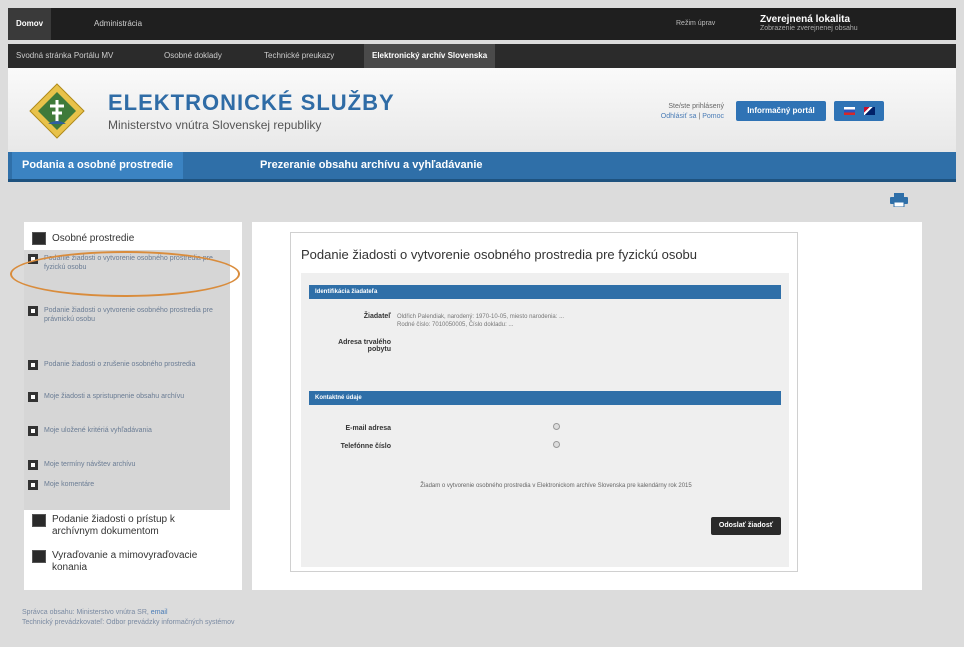 The width and height of the screenshot is (964, 647). Describe the element at coordinates (30, 24) in the screenshot. I see `tab-home: Domov` at that location.